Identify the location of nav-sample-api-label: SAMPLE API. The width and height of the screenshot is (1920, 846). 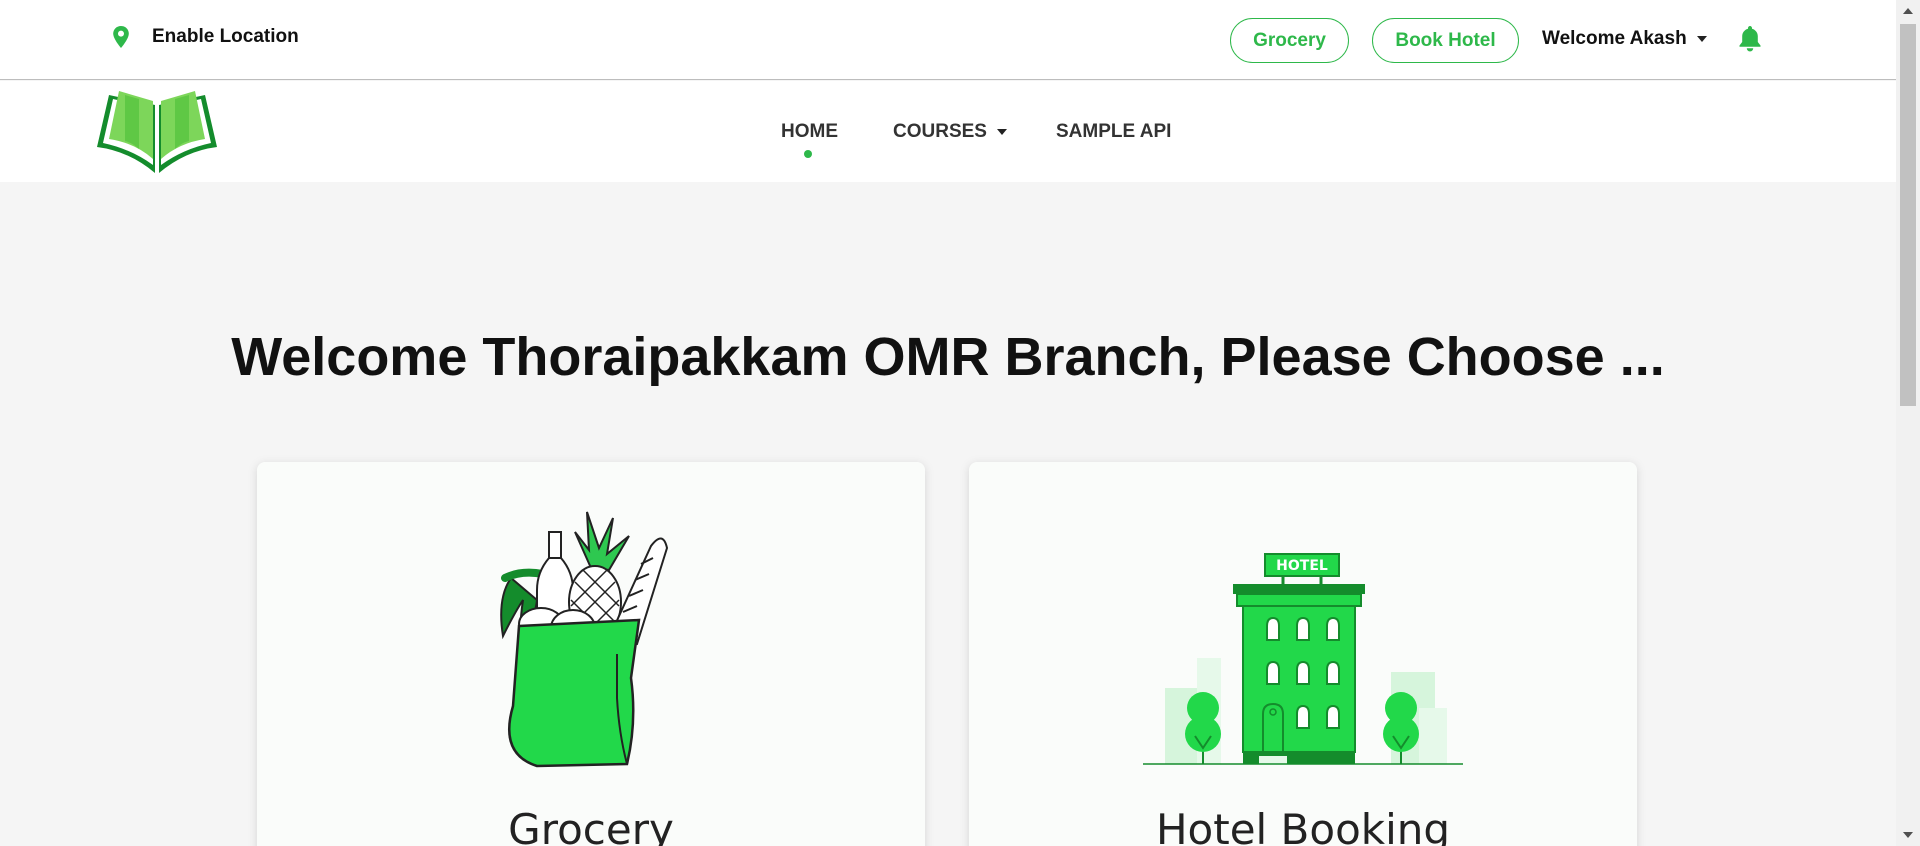
(1114, 131).